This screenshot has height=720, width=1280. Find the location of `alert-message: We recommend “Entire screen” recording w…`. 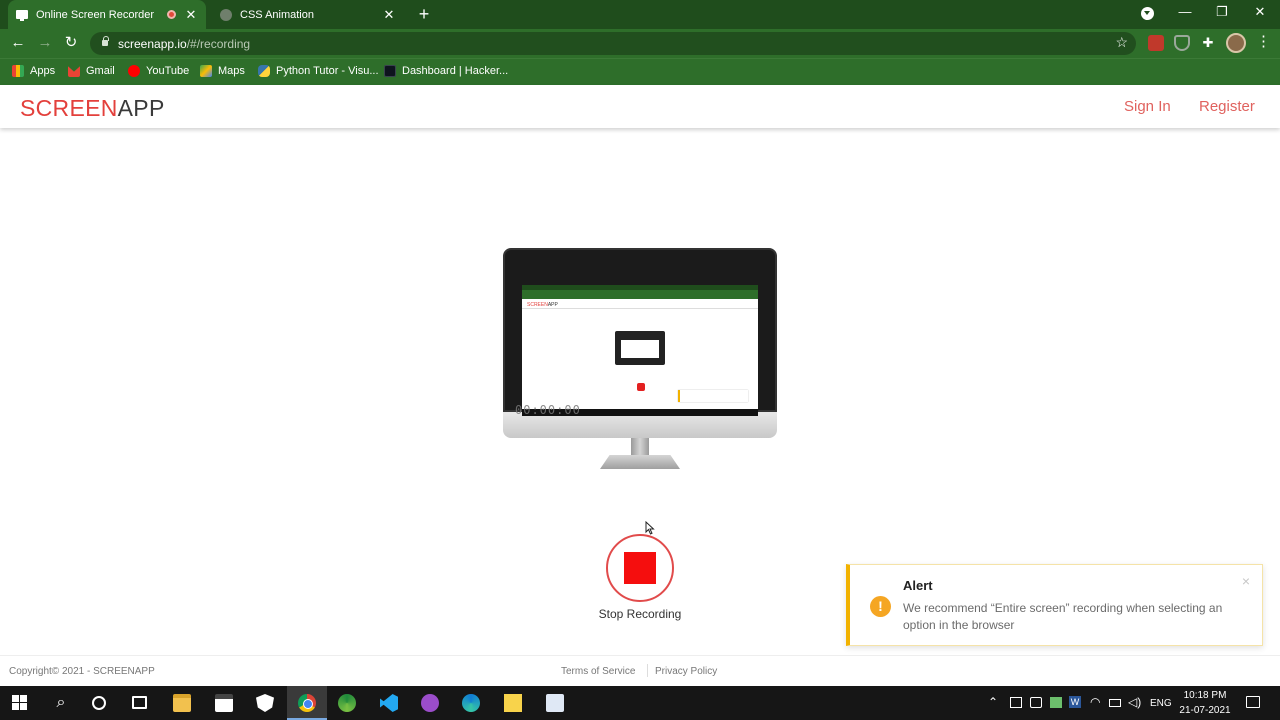

alert-message: We recommend “Entire screen” recording w… is located at coordinates (1063, 616).